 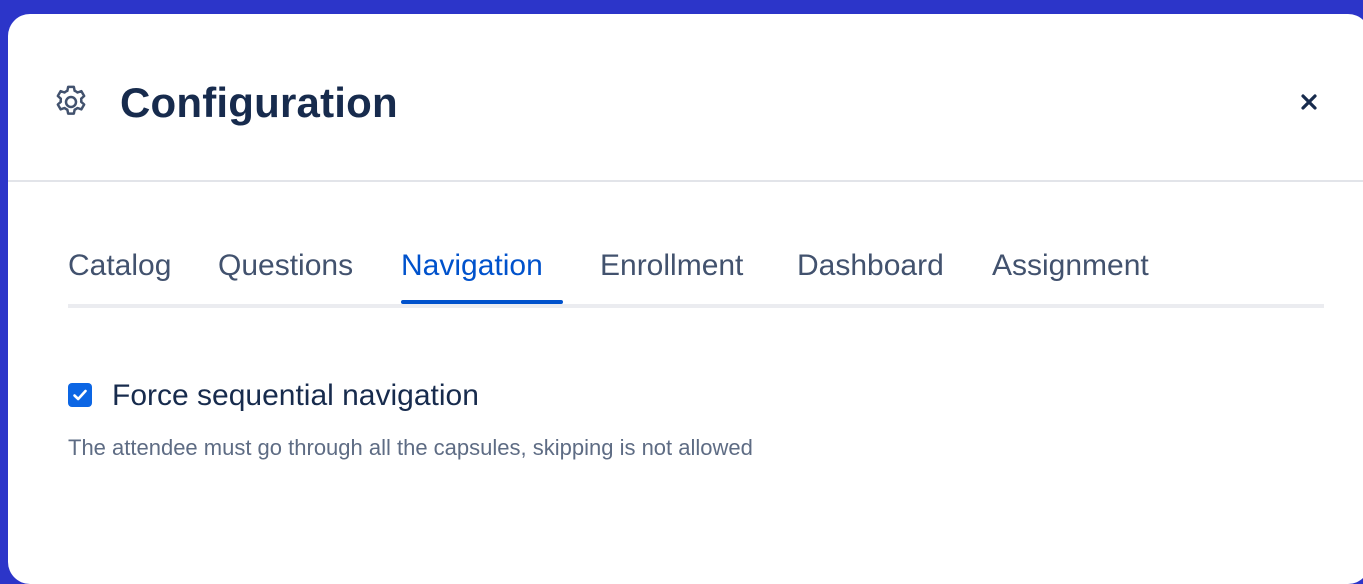 What do you see at coordinates (870, 273) in the screenshot?
I see `tab-dashboard: Dashboard` at bounding box center [870, 273].